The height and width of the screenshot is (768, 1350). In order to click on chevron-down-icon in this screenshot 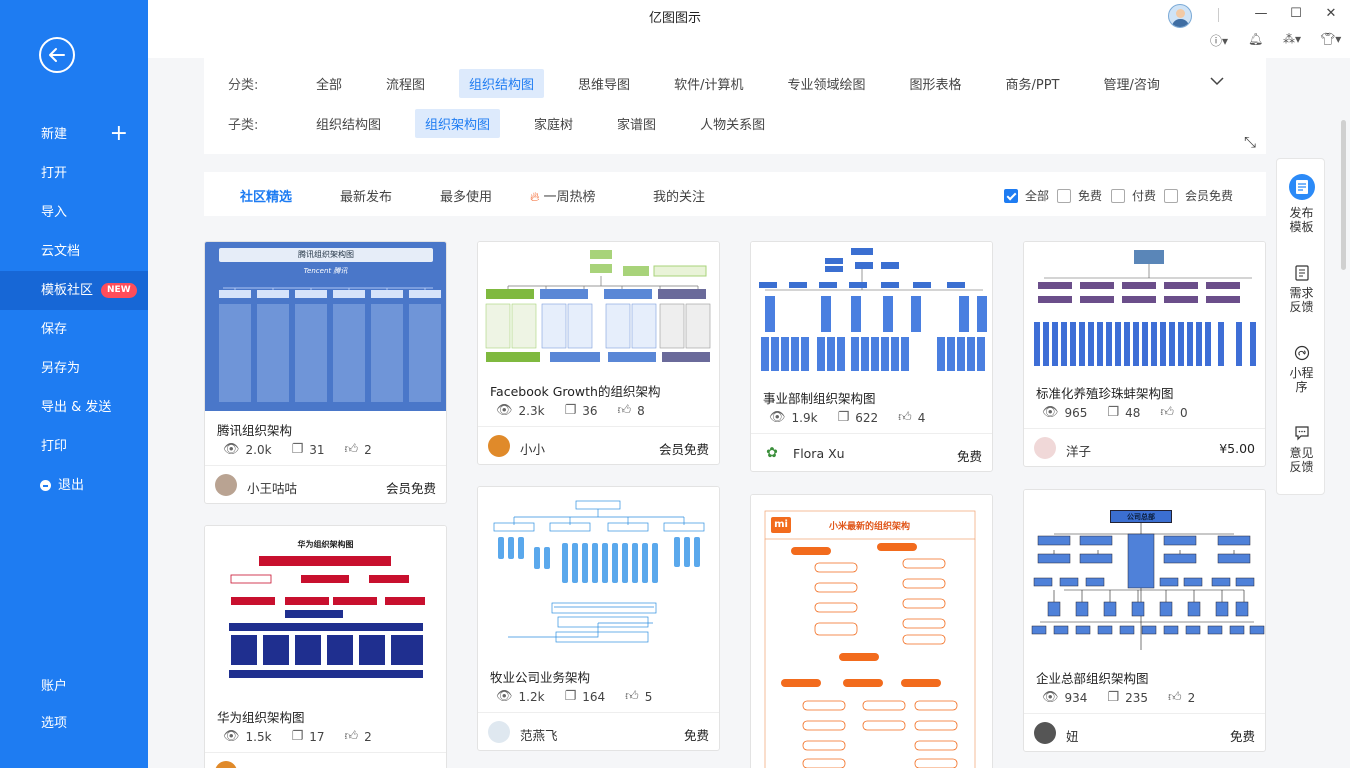, I will do `click(1217, 82)`.